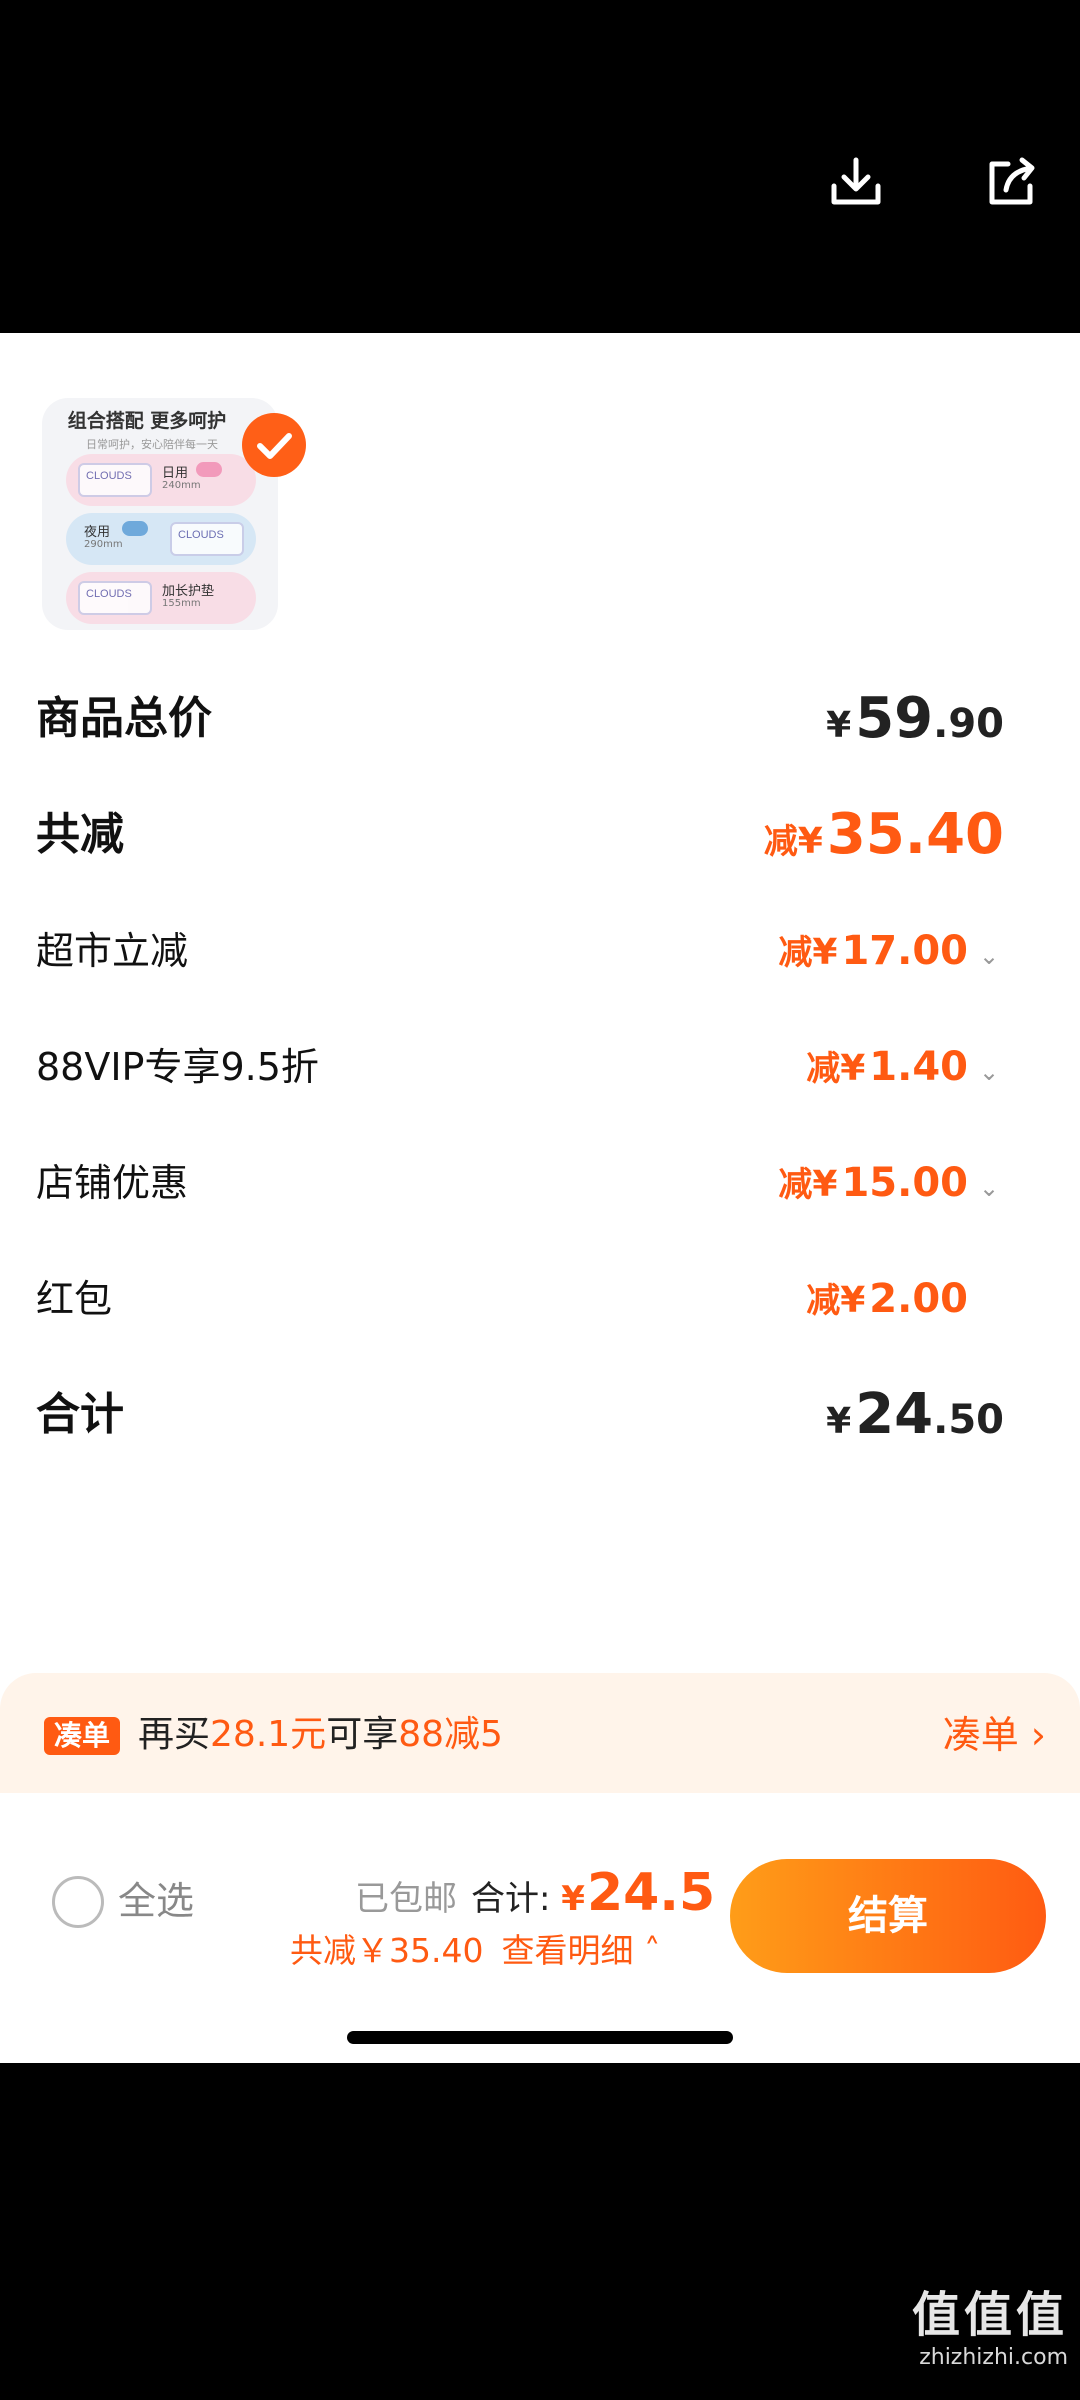 This screenshot has width=1080, height=2400. Describe the element at coordinates (156, 1901) in the screenshot. I see `select-all-label: 全选` at that location.